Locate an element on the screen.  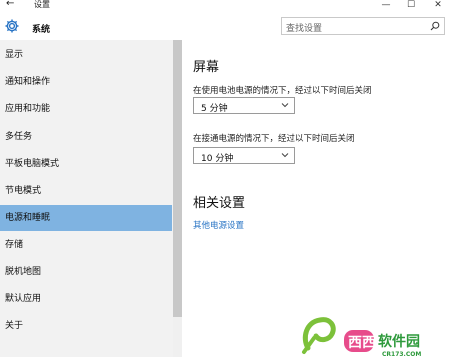
svg-text: 软件园 is located at coordinates (399, 341).